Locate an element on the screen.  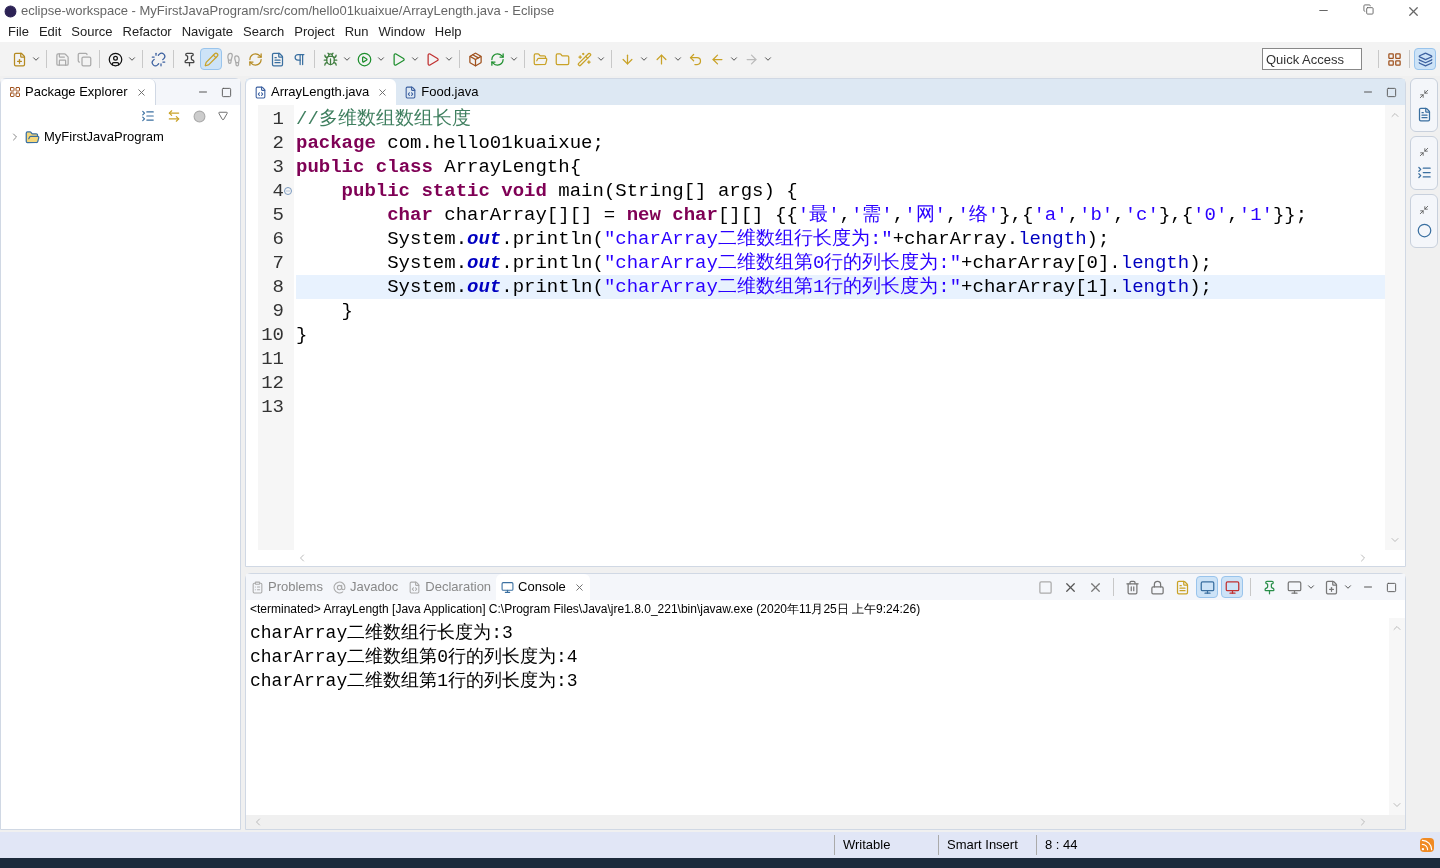
window-title: eclipse-workspace - MyFirstJavaProgram/src/com/hello01kuaixue/ArrayLength.java - Eclipse is located at coordinates (288, 11).